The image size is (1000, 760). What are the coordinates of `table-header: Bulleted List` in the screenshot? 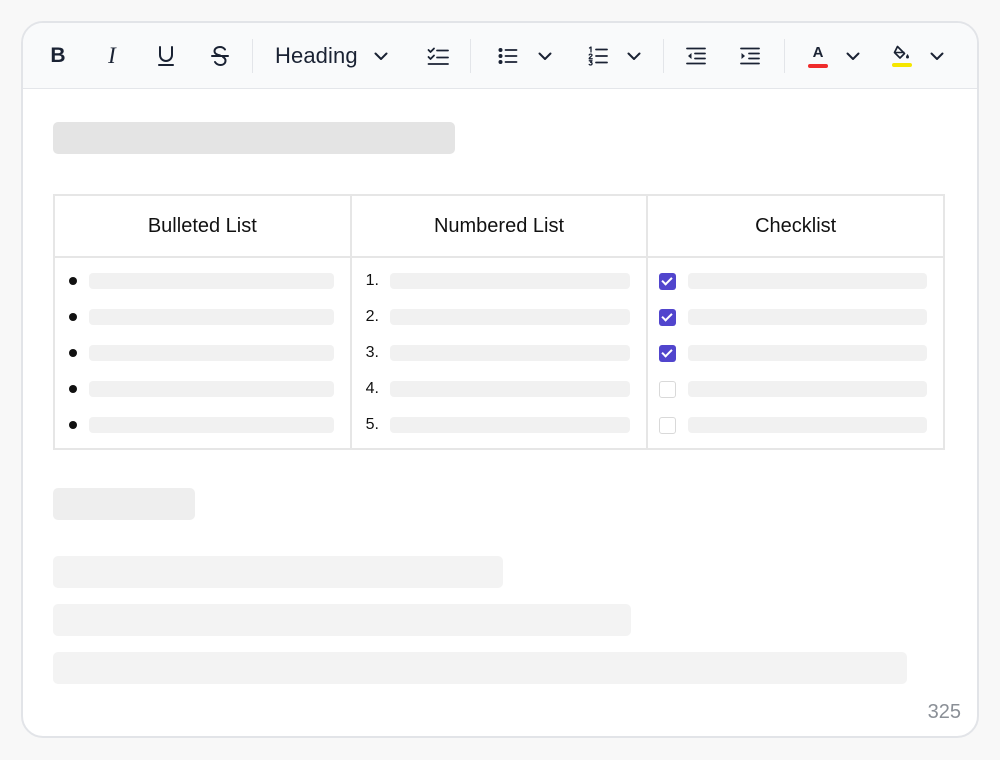 It's located at (202, 226).